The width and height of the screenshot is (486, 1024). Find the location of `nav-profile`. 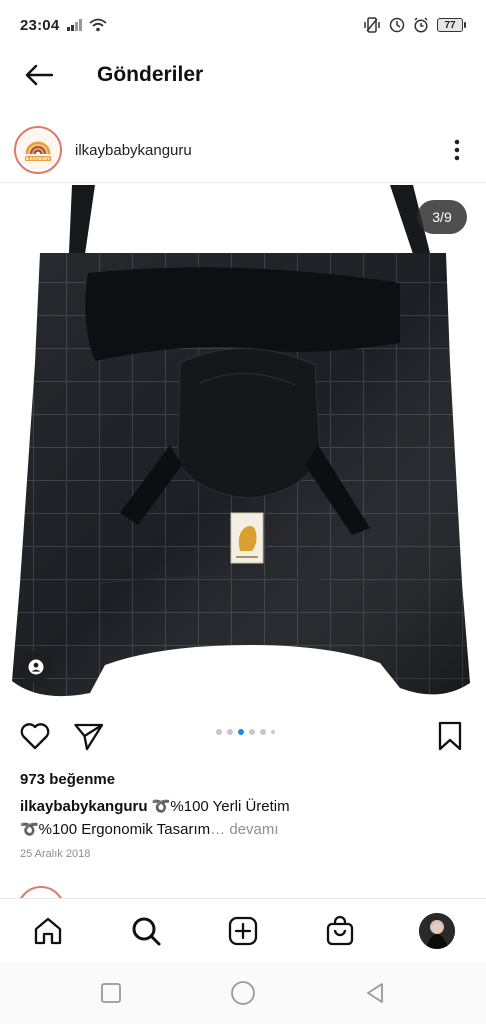

nav-profile is located at coordinates (437, 931).